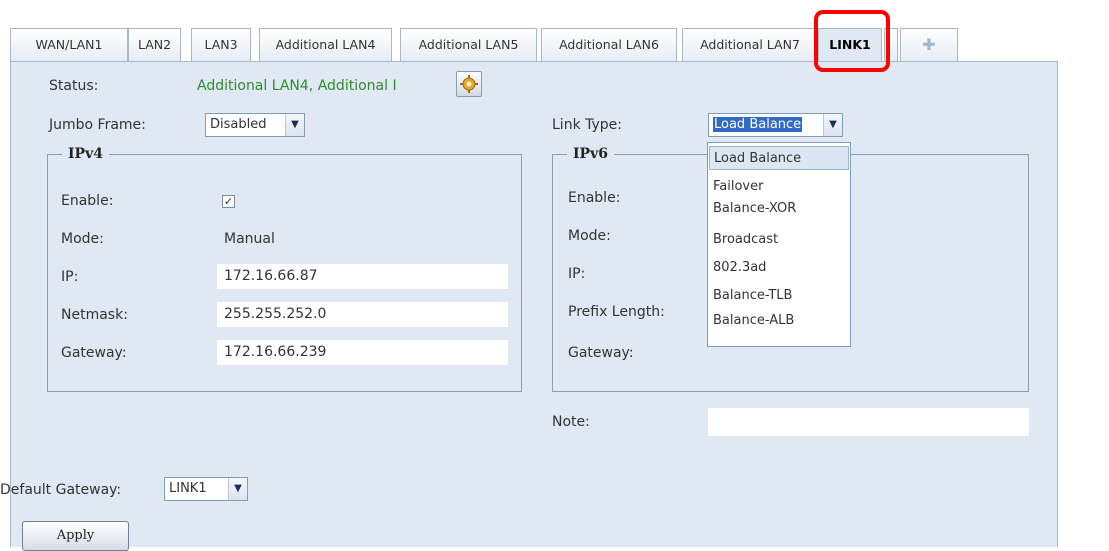 The image size is (1109, 551). Describe the element at coordinates (850, 45) in the screenshot. I see `tab-link1: LINK1` at that location.